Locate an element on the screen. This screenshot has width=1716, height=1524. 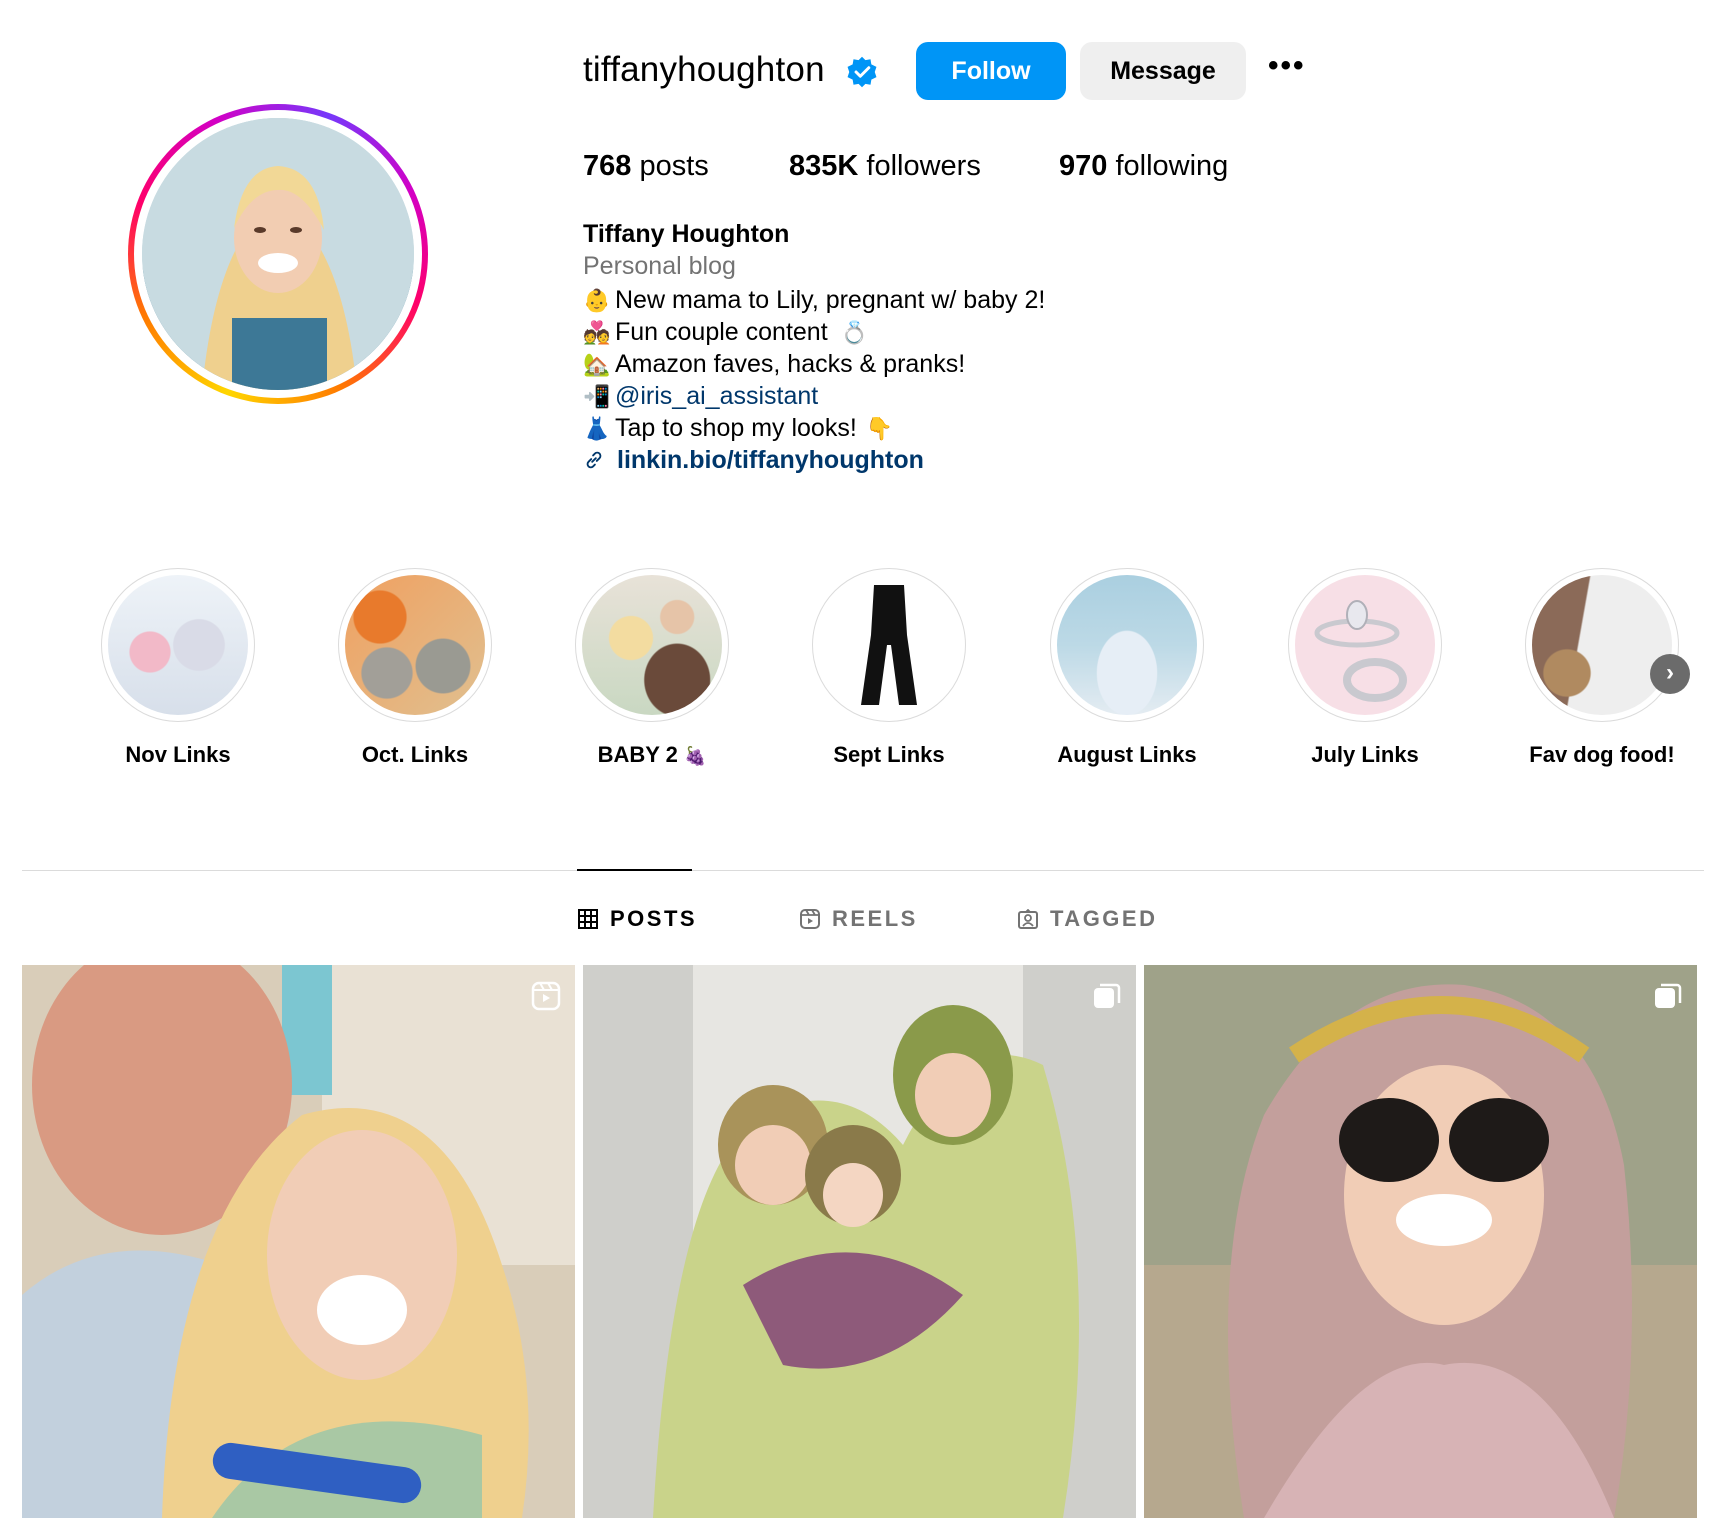
bio-line: 🏡 Amazon faves, hacks & pranks! is located at coordinates (774, 364).